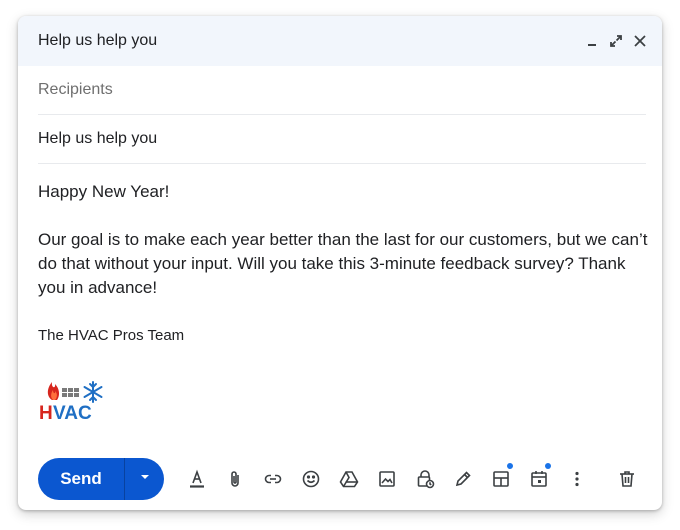  I want to click on greeting-text: Happy New Year!, so click(104, 191).